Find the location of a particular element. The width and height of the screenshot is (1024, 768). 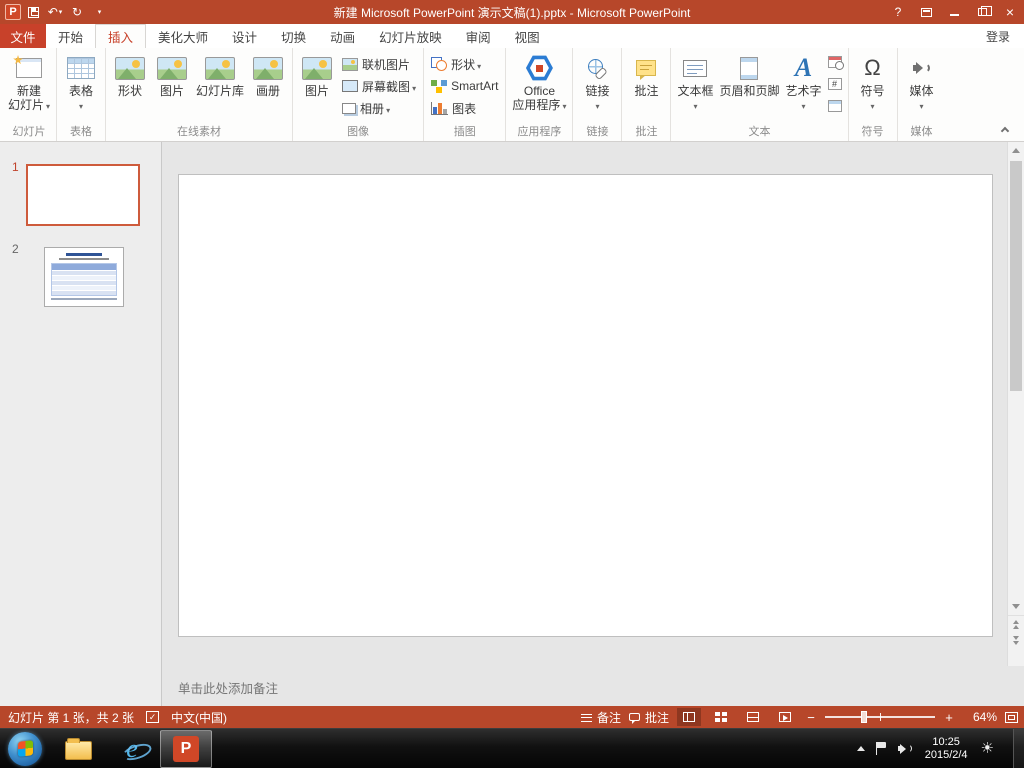

tab-meihuadashi: 美化大师 is located at coordinates (183, 36).